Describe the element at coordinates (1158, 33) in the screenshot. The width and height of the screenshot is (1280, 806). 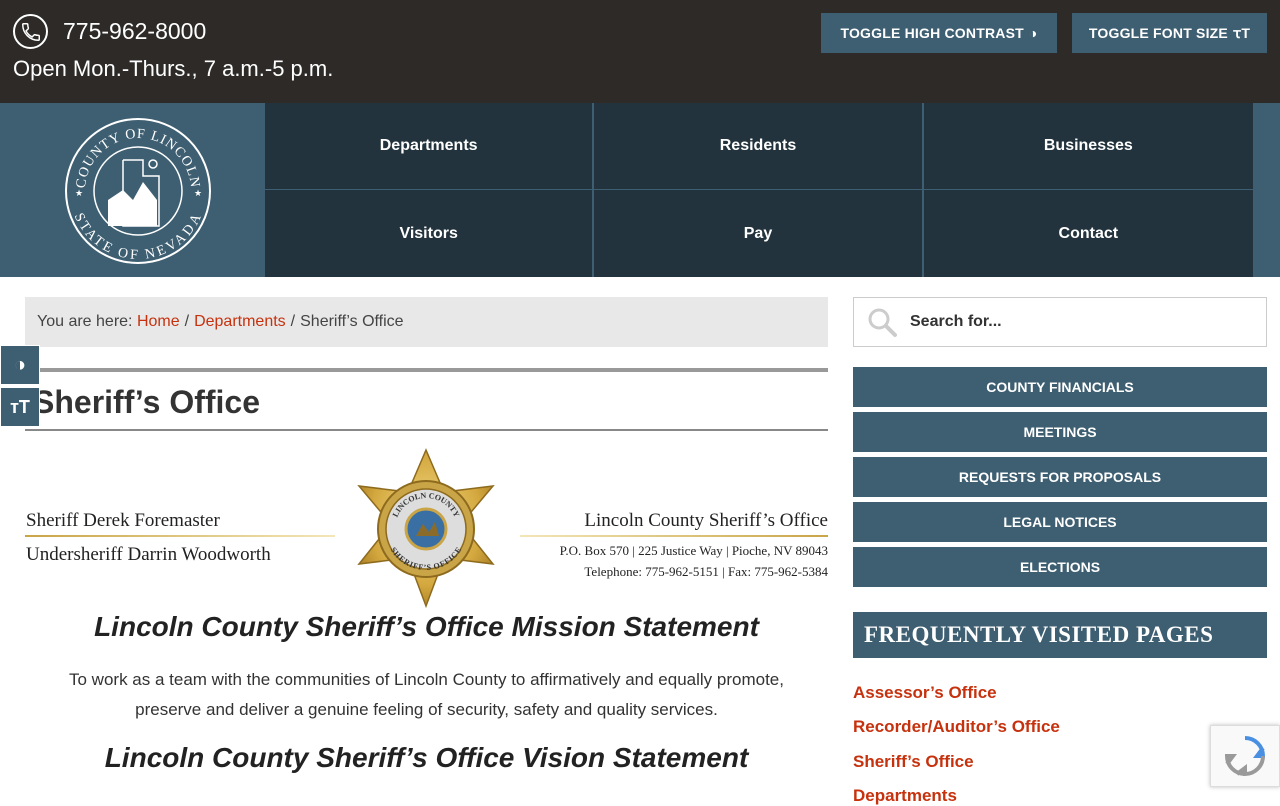
I see `toggle-font-size-label: TOGGLE FONT SIZE` at that location.